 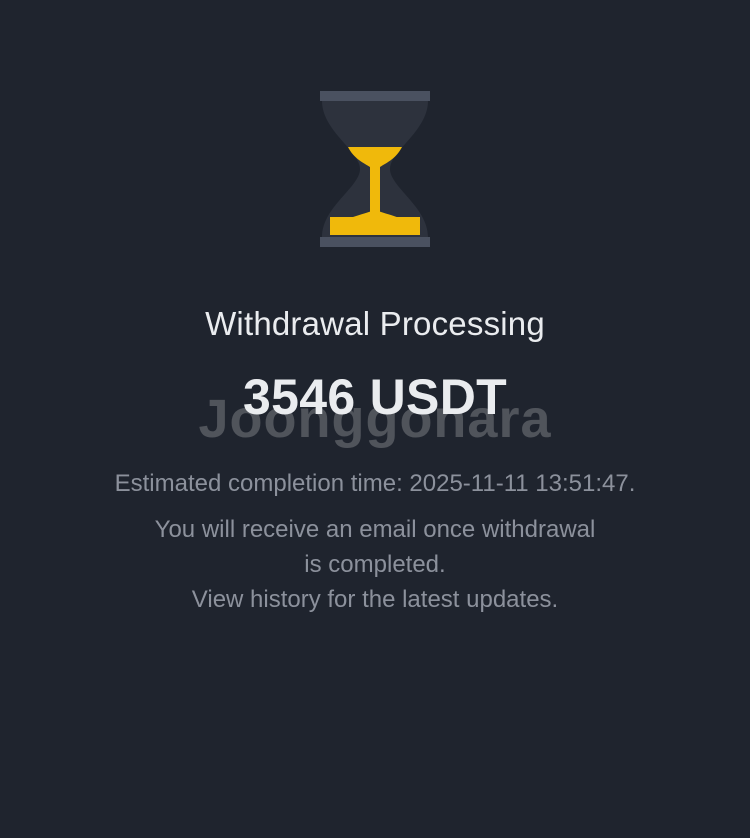 What do you see at coordinates (375, 397) in the screenshot?
I see `withdrawal-amount: 3546 USDT` at bounding box center [375, 397].